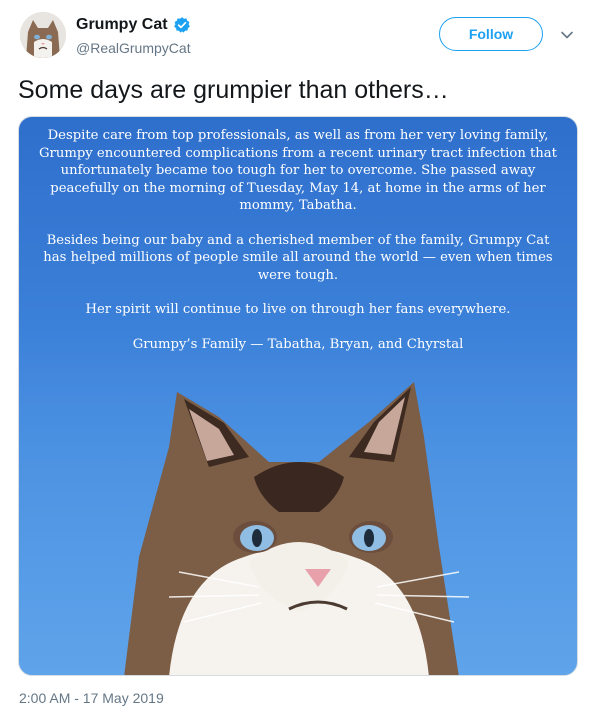 The width and height of the screenshot is (600, 714). Describe the element at coordinates (567, 35) in the screenshot. I see `chevron-down-icon` at that location.